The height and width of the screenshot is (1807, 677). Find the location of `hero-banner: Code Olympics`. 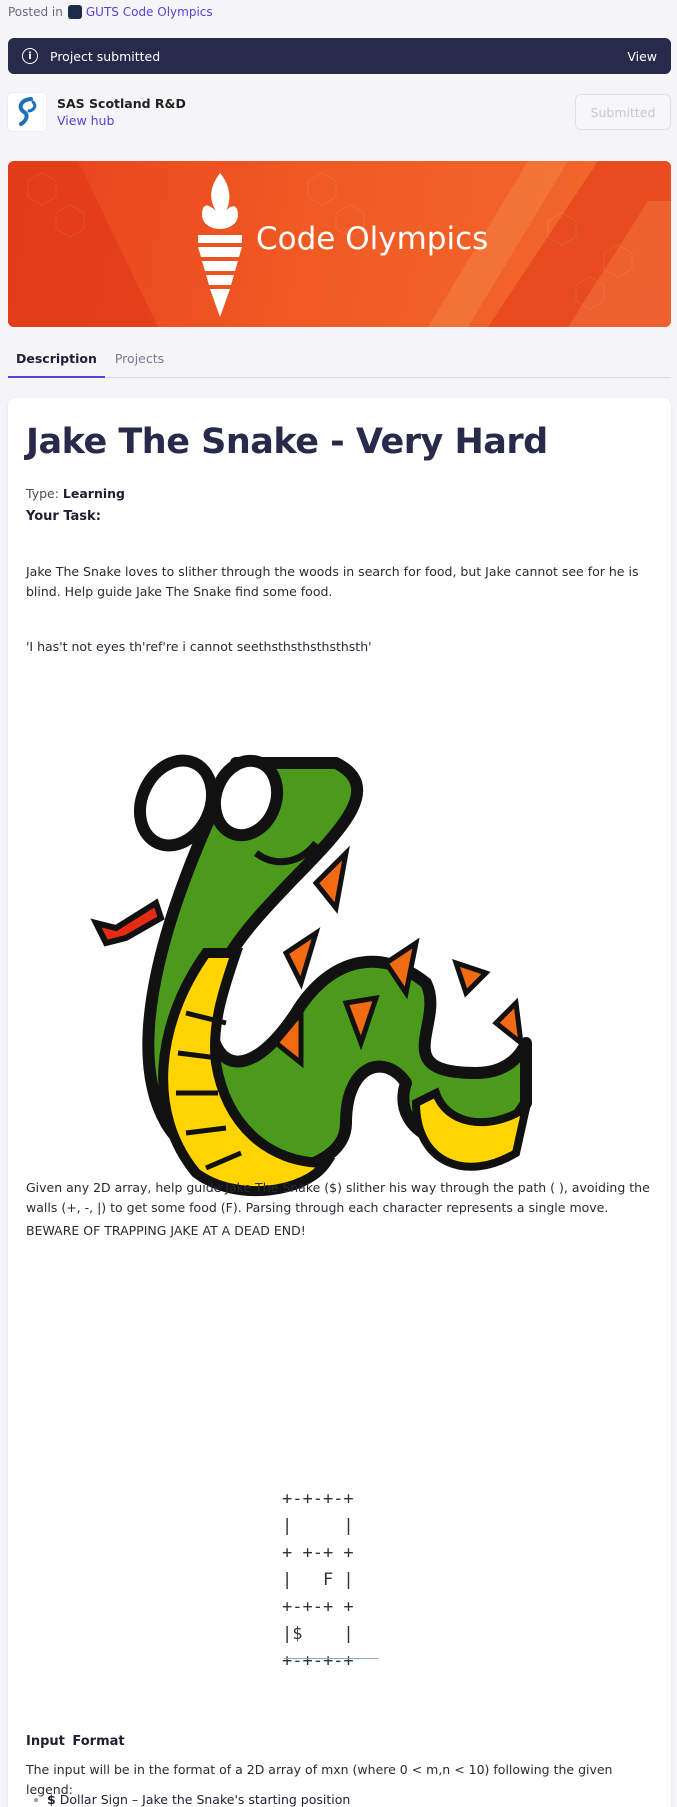

hero-banner: Code Olympics is located at coordinates (339, 244).